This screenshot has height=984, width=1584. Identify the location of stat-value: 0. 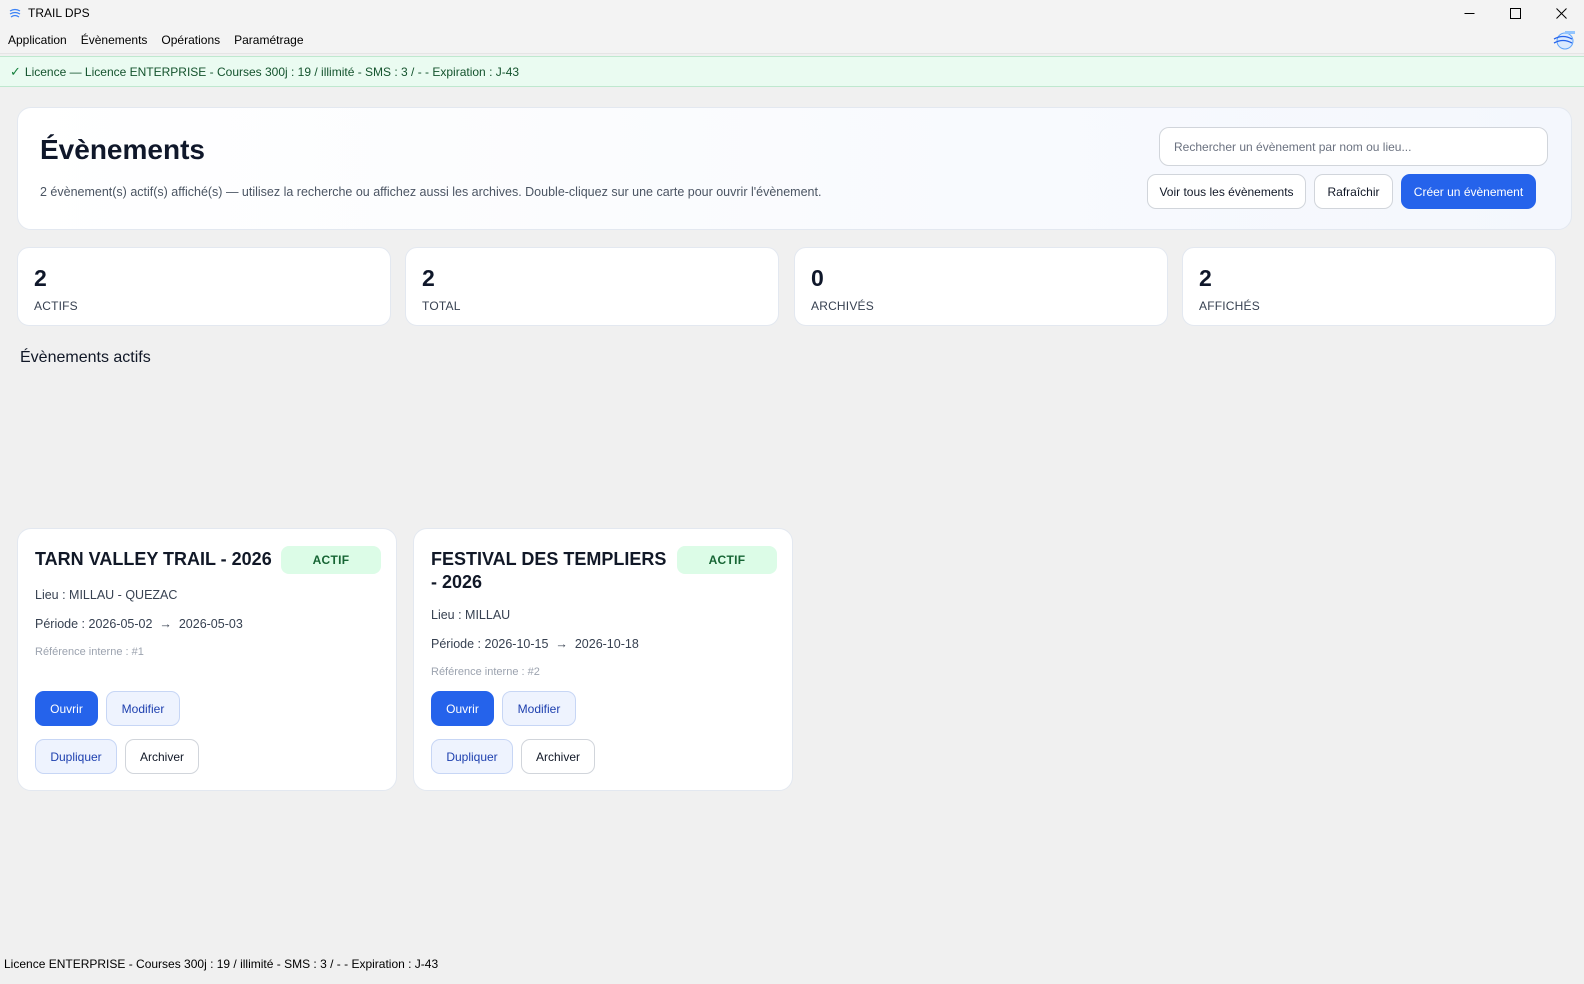
(817, 278).